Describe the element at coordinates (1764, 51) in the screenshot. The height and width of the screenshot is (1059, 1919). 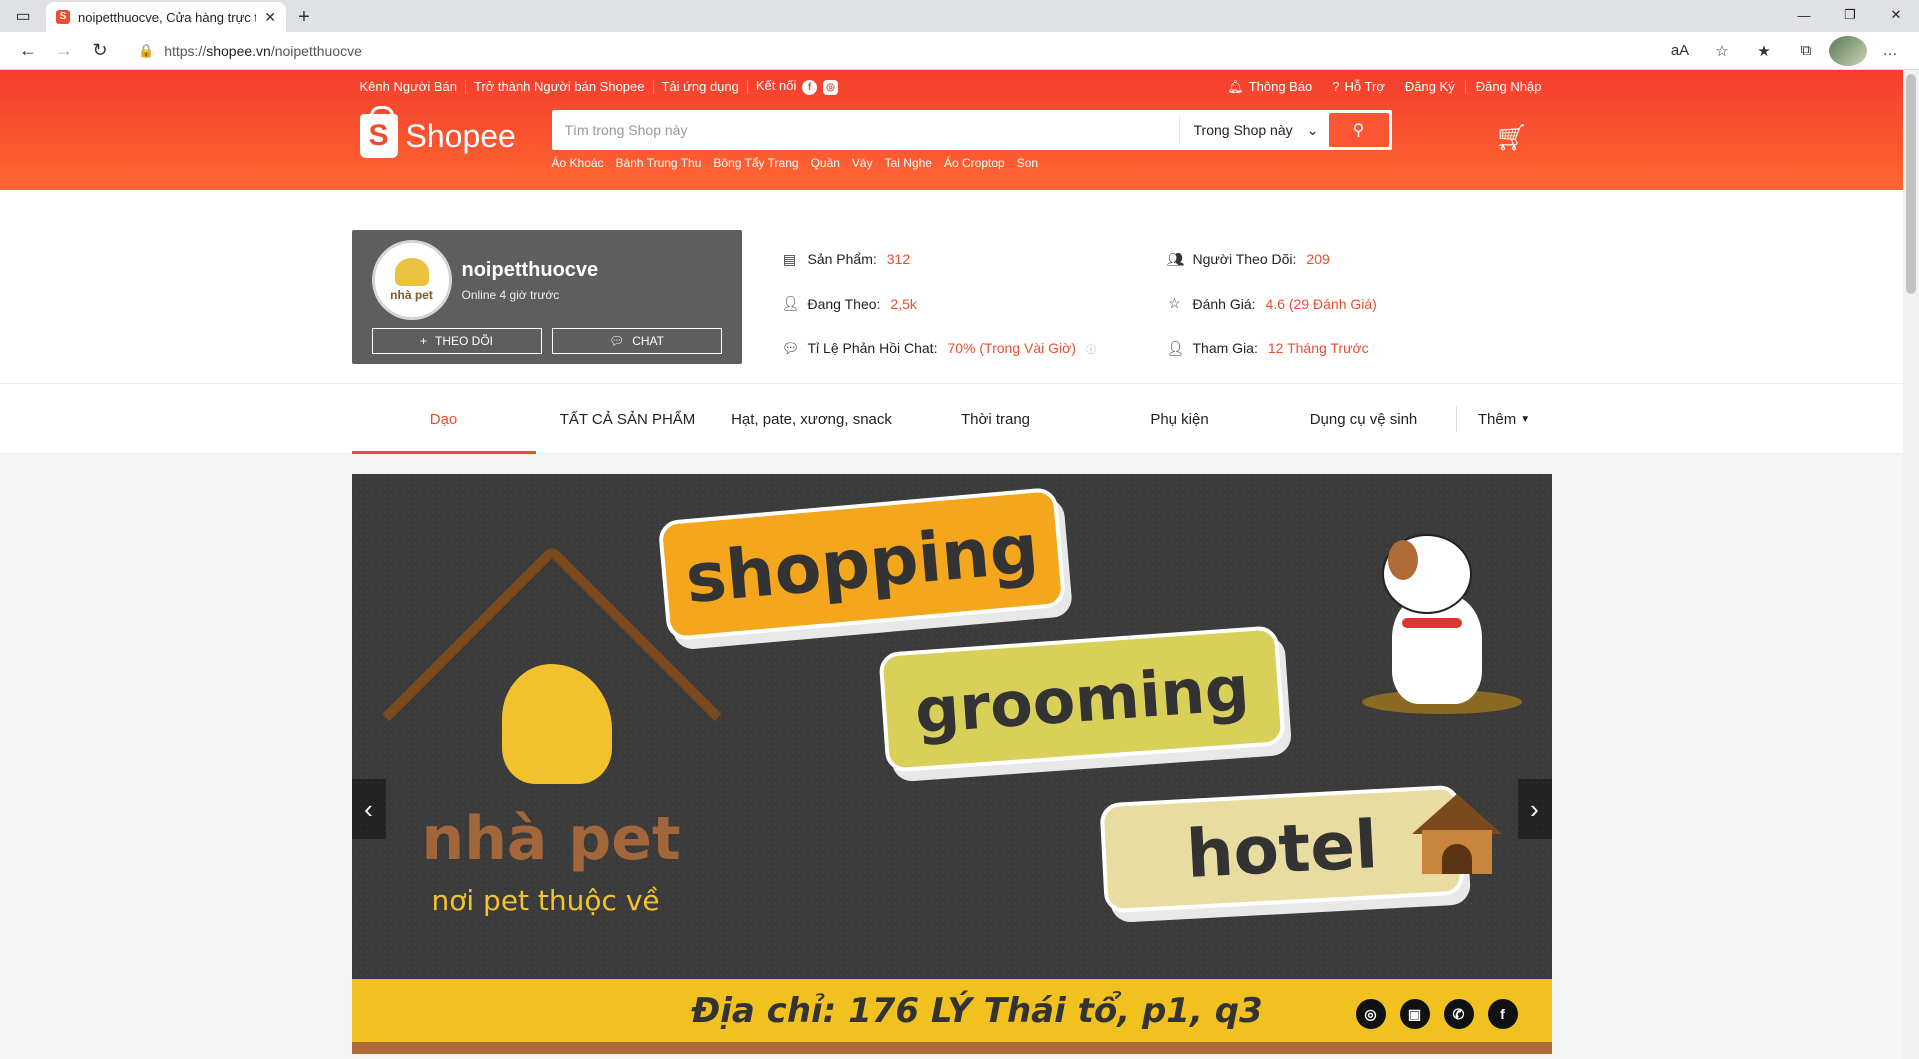
I see `favorites-icon: ★` at that location.